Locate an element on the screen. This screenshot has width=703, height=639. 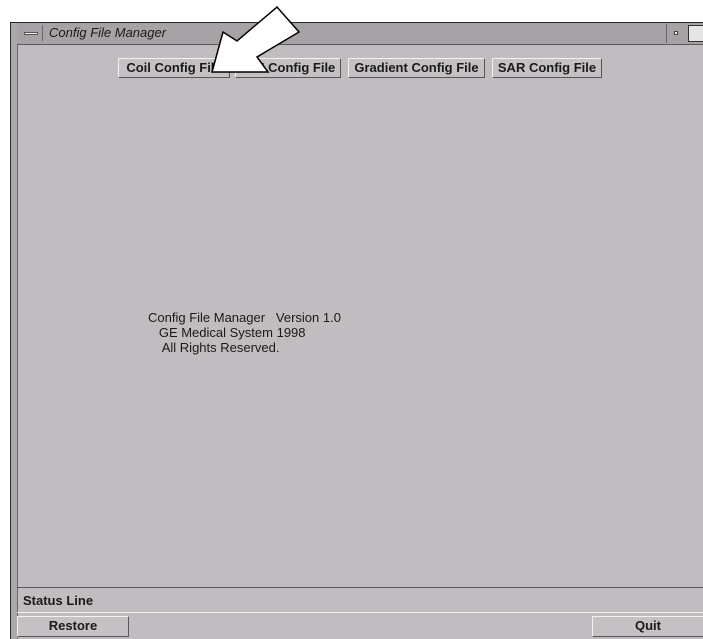
title-bar: Config File Manager is located at coordinates (360, 34).